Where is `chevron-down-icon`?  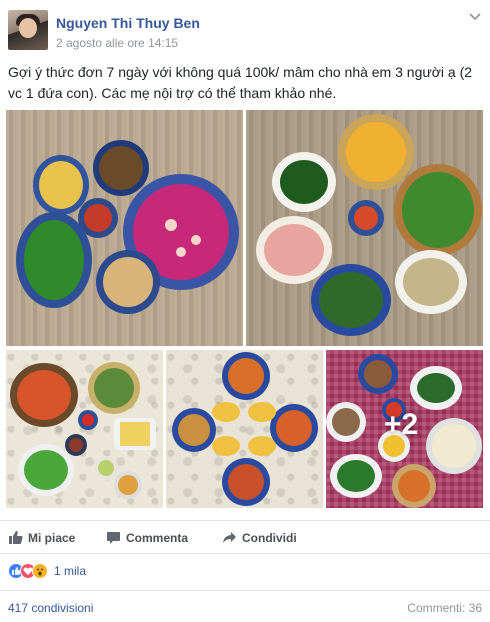 chevron-down-icon is located at coordinates (475, 19).